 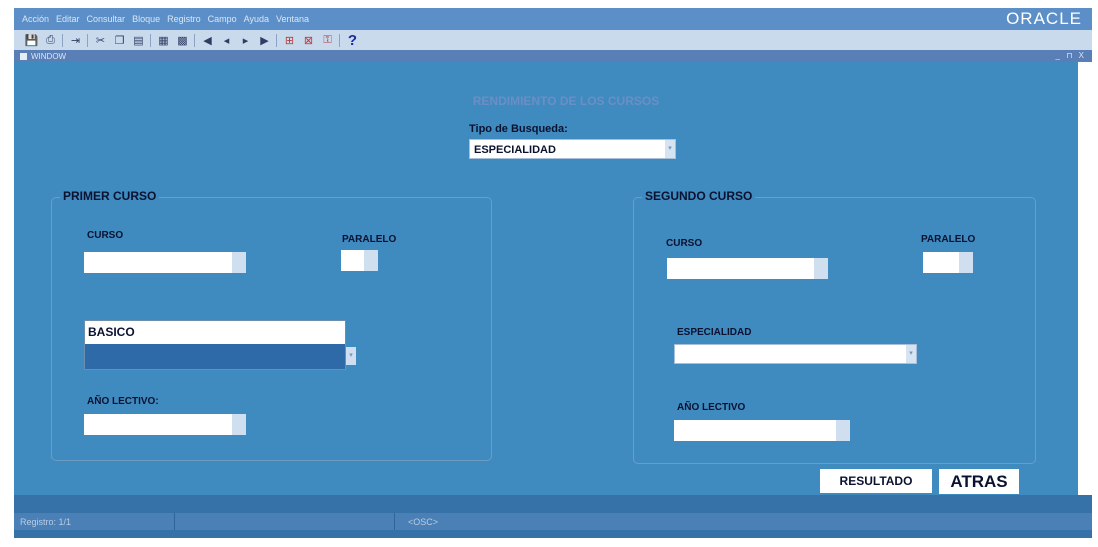 I want to click on paste-icon: ▤, so click(x=138, y=40).